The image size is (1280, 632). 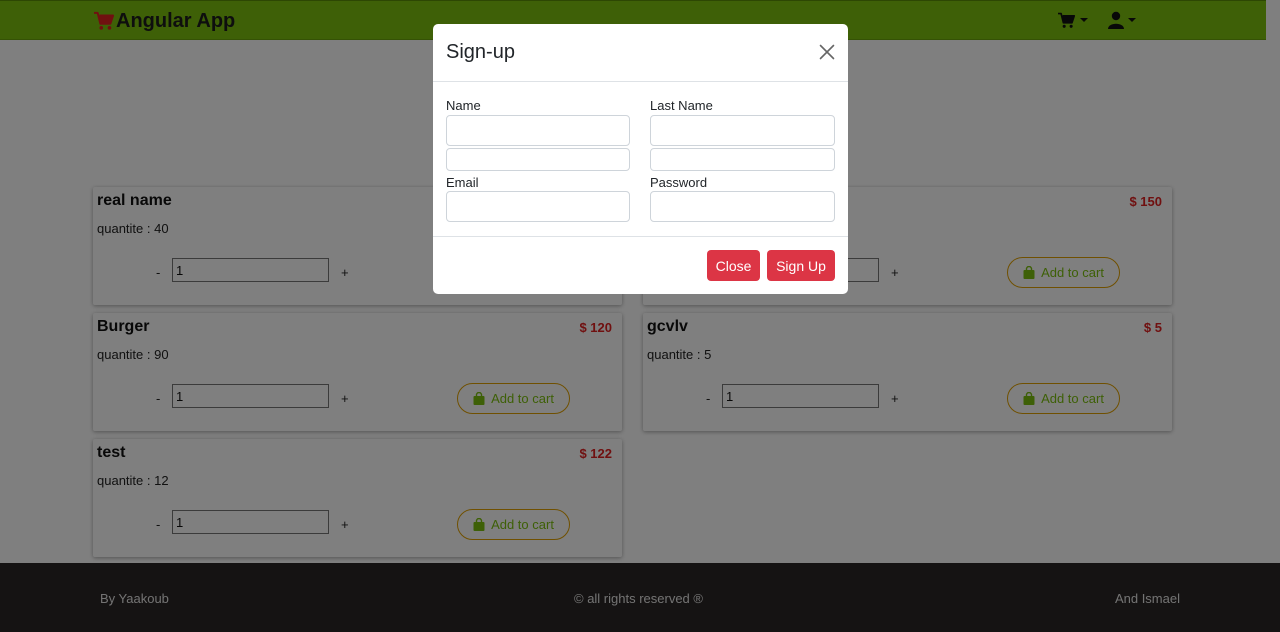 I want to click on name-label: Name, so click(x=463, y=105).